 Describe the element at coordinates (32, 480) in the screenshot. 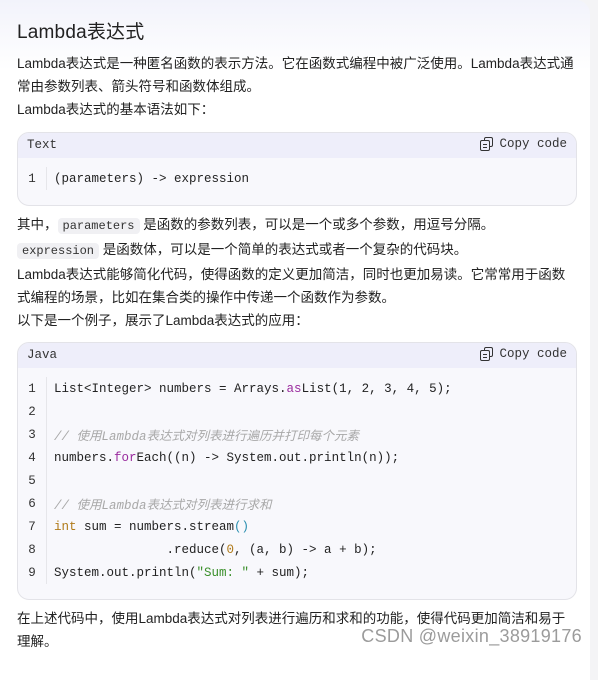

I see `line-number: 5` at that location.